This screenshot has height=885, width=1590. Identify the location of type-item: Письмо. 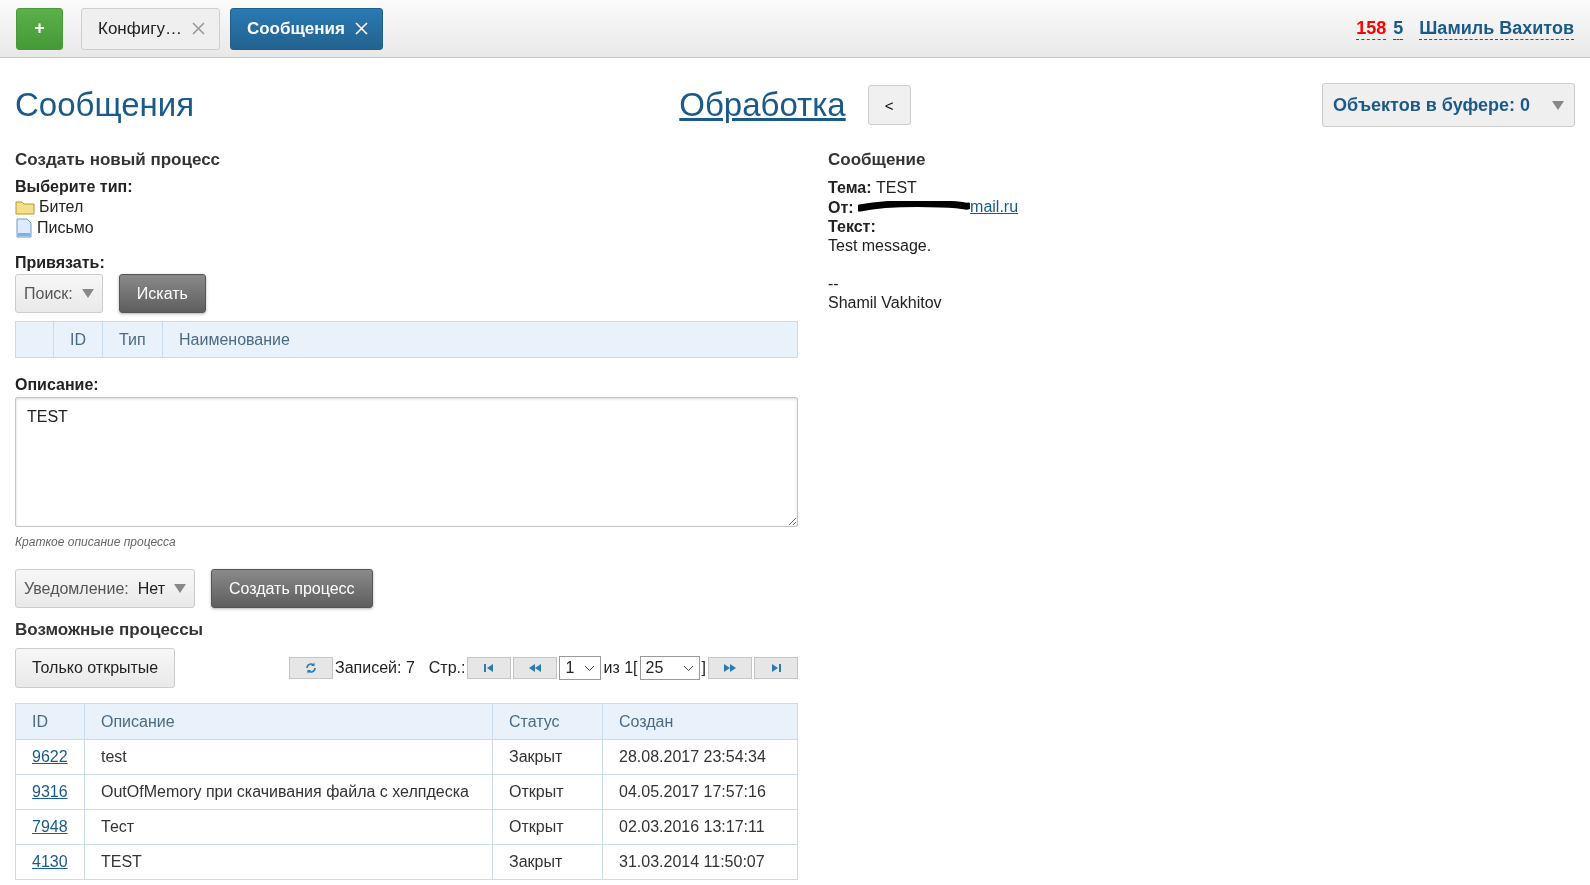
(406, 227).